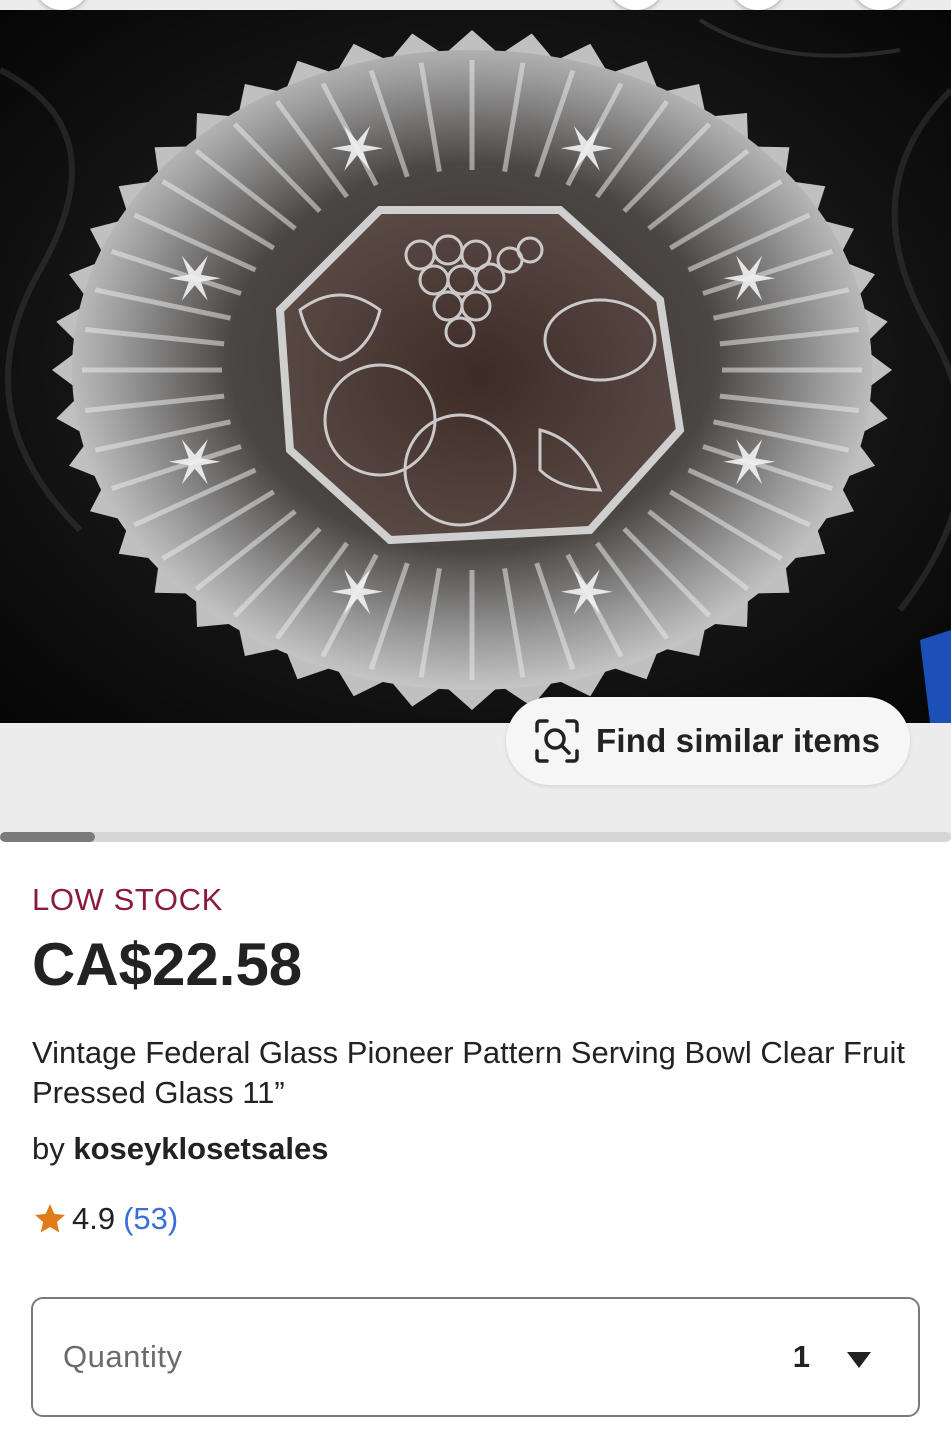  Describe the element at coordinates (62, 5) in the screenshot. I see `back-button` at that location.